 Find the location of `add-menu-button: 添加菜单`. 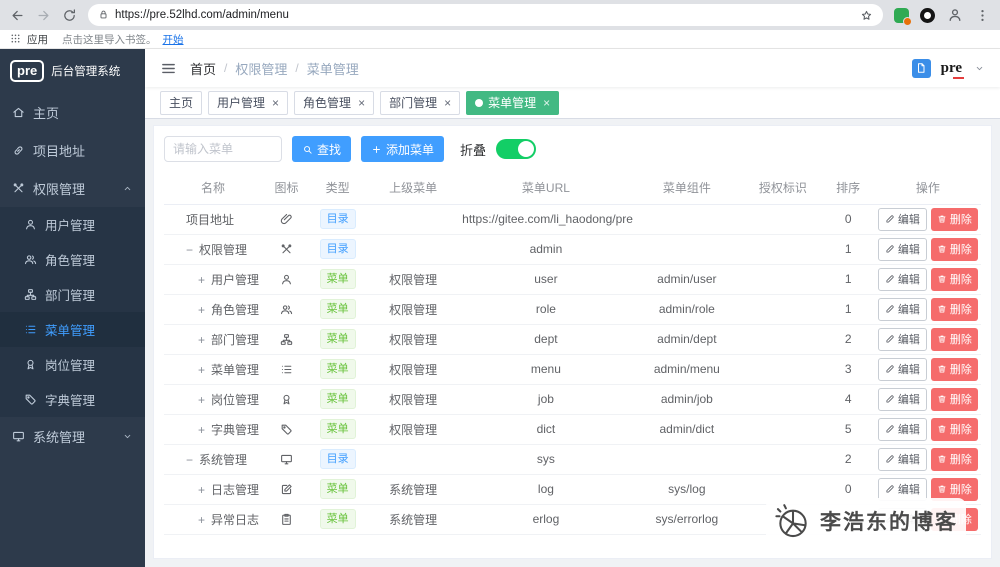

add-menu-button: 添加菜单 is located at coordinates (403, 149).